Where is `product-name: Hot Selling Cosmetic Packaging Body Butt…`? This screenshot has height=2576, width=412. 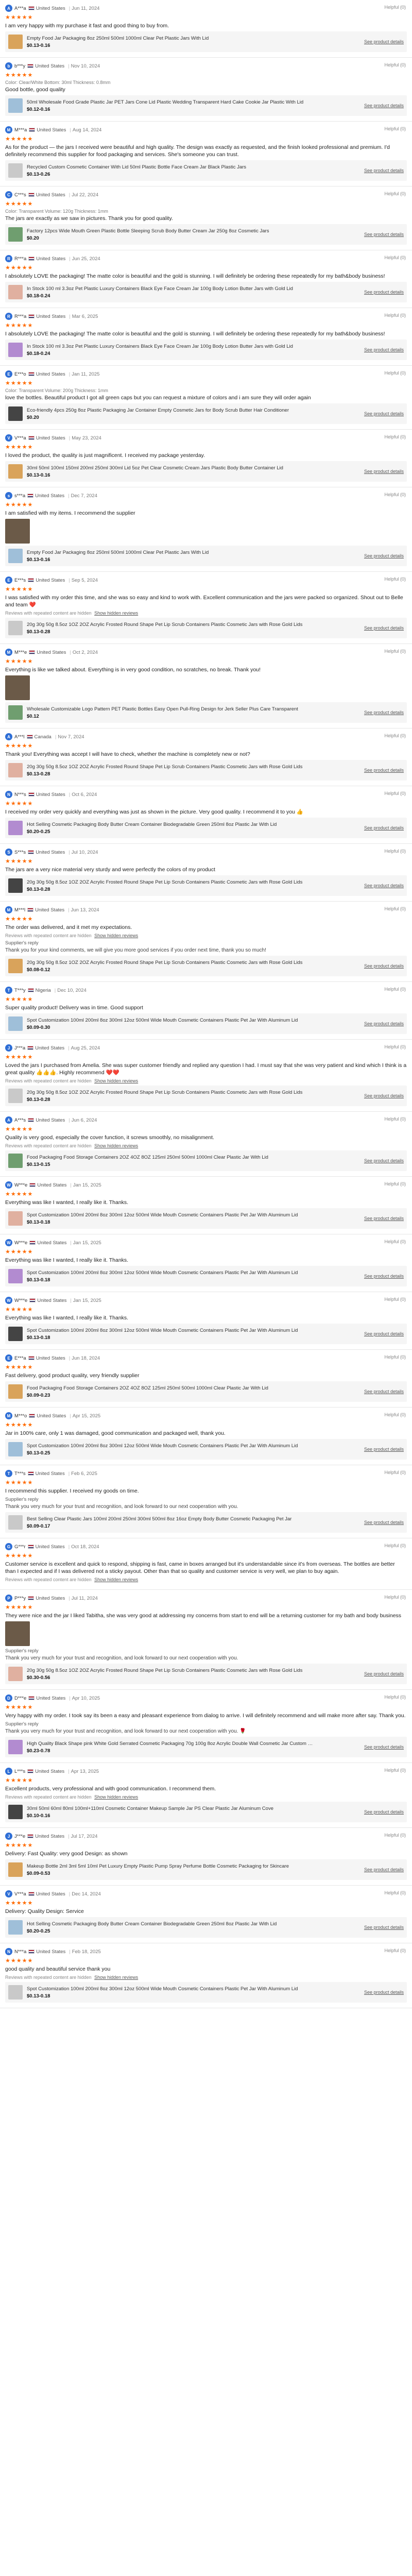 product-name: Hot Selling Cosmetic Packaging Body Butt… is located at coordinates (171, 824).